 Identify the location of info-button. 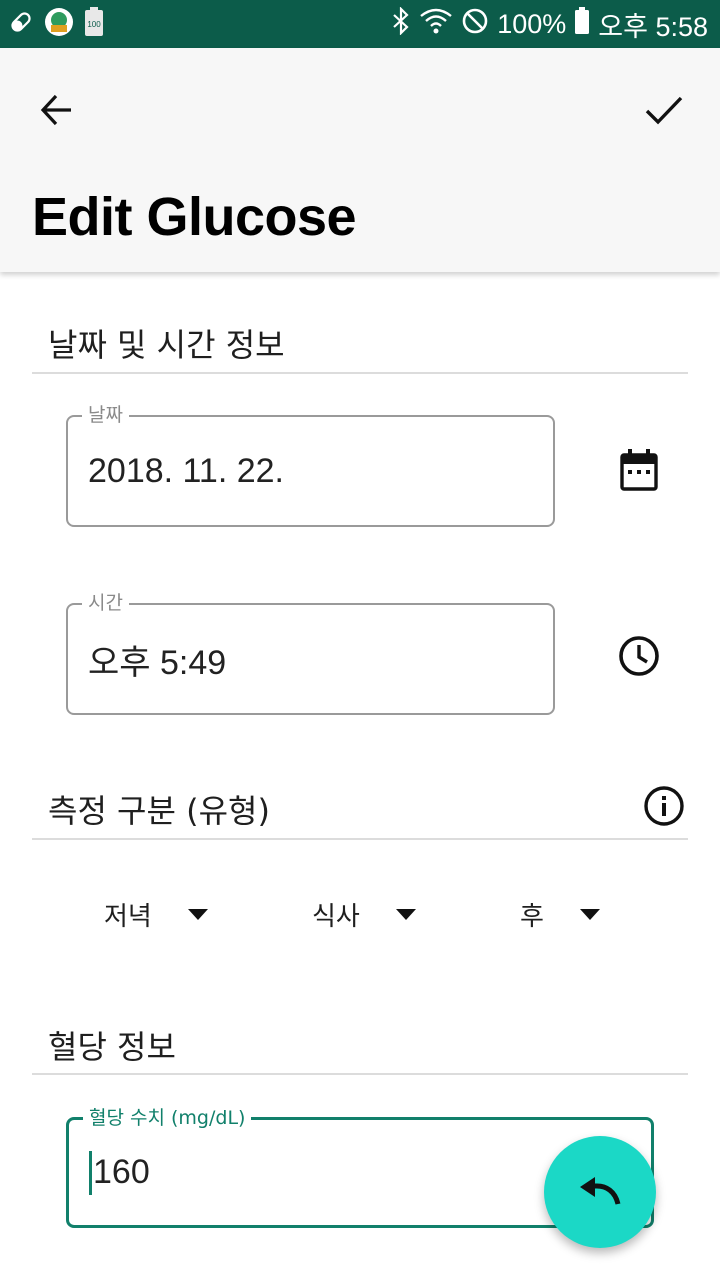
(664, 806).